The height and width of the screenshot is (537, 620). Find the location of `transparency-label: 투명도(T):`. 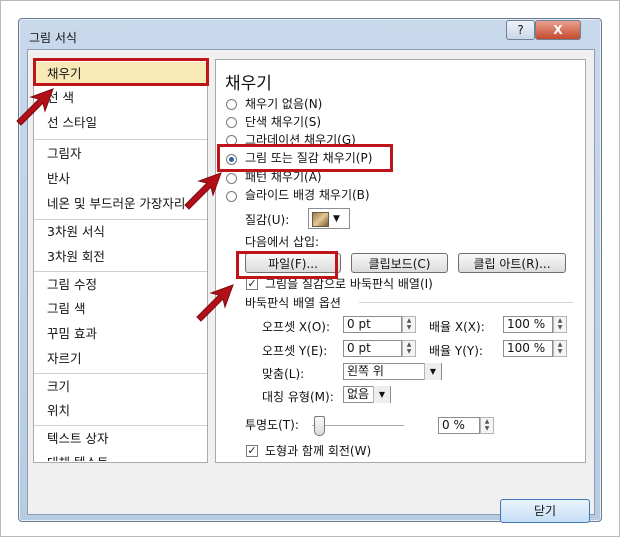

transparency-label: 투명도(T): is located at coordinates (272, 425).